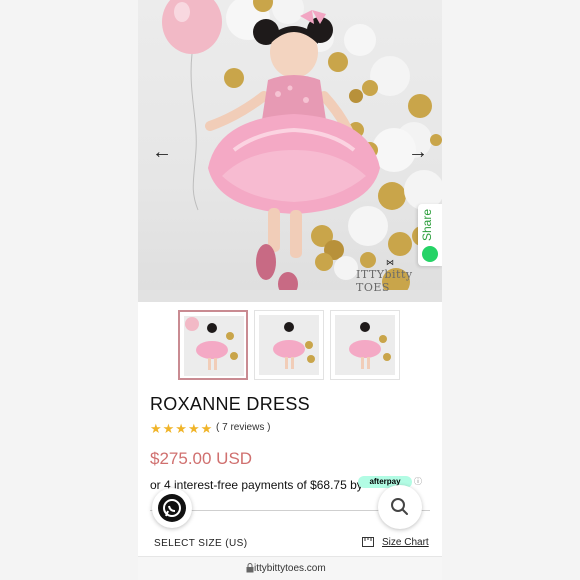 The height and width of the screenshot is (580, 580). I want to click on whatsapp-chat-button, so click(172, 508).